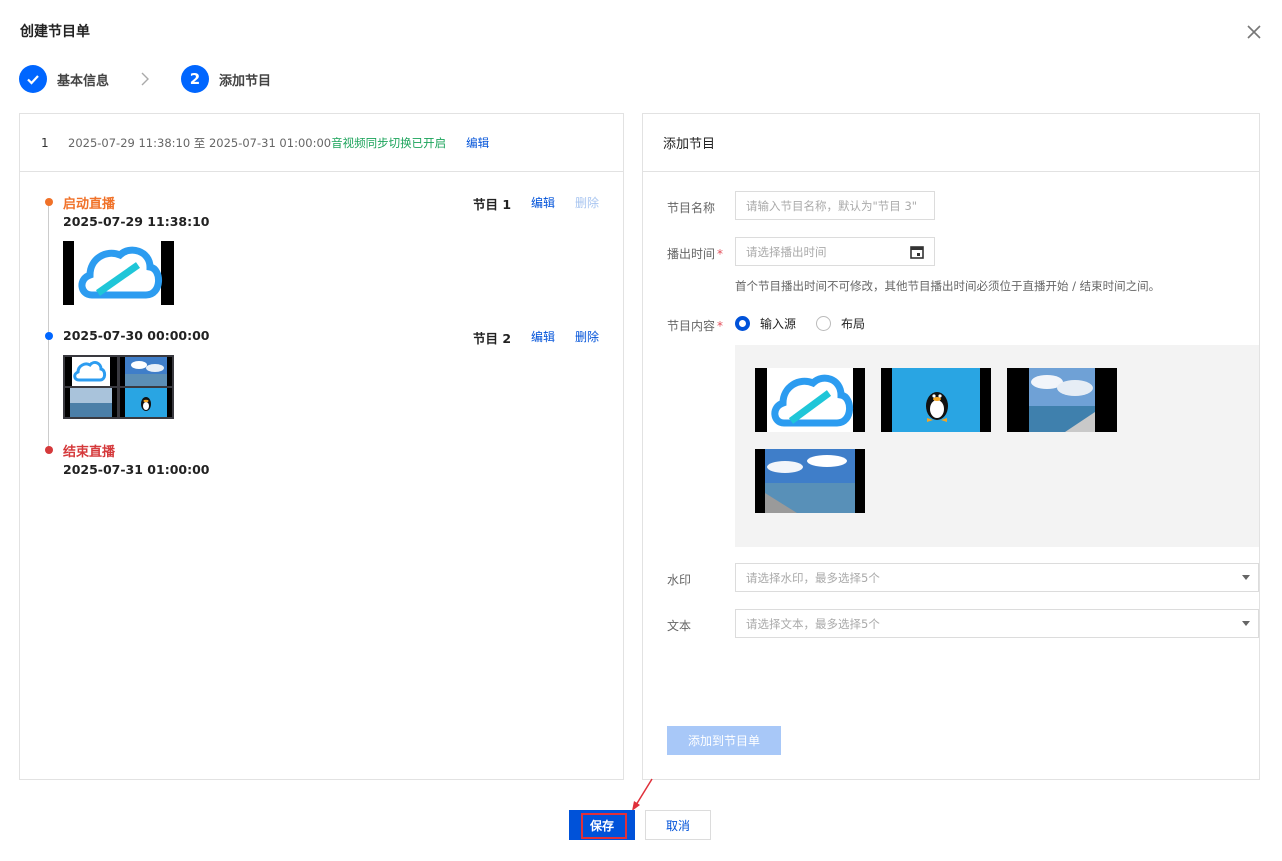 This screenshot has width=1282, height=861. What do you see at coordinates (742, 323) in the screenshot?
I see `radio-checked-icon` at bounding box center [742, 323].